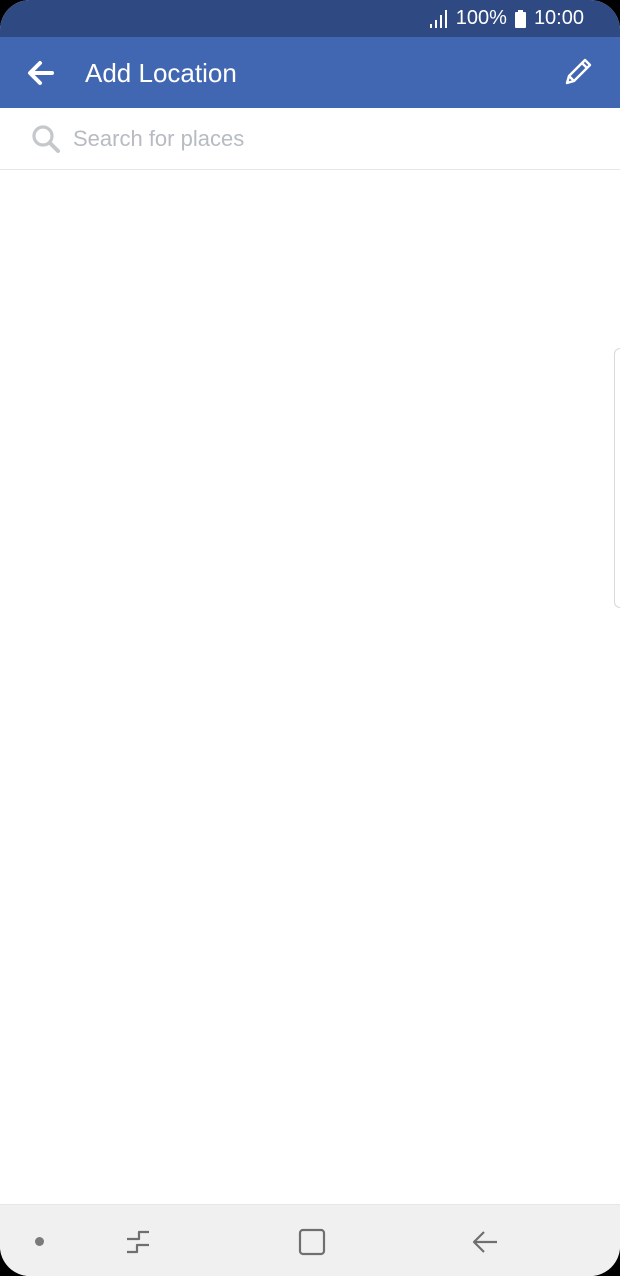 Image resolution: width=620 pixels, height=1276 pixels. Describe the element at coordinates (310, 72) in the screenshot. I see `app-bar: Add Location` at that location.